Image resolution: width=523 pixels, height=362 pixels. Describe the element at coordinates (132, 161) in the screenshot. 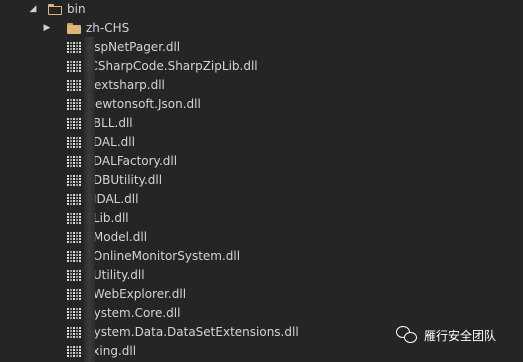

I see `file-label: FDALFactory.dll` at that location.